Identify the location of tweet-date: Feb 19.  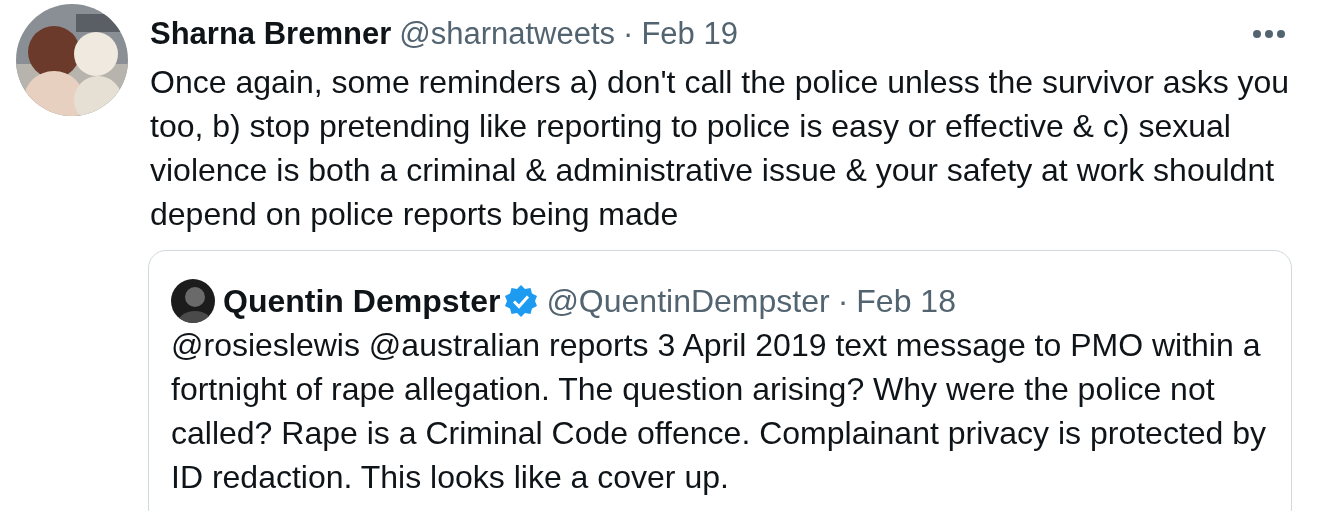
(689, 34).